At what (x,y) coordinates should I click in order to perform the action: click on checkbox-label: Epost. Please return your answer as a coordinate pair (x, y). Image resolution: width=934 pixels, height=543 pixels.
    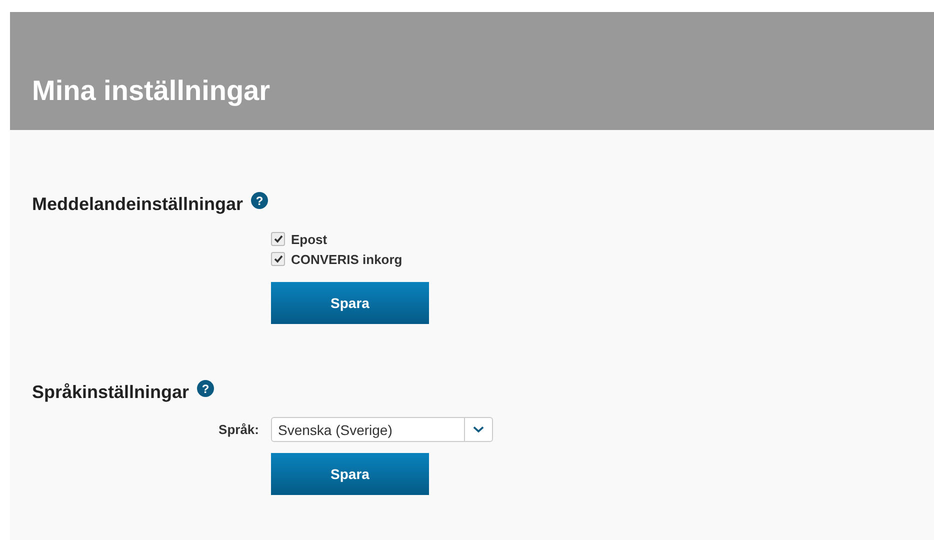
    Looking at the image, I should click on (309, 239).